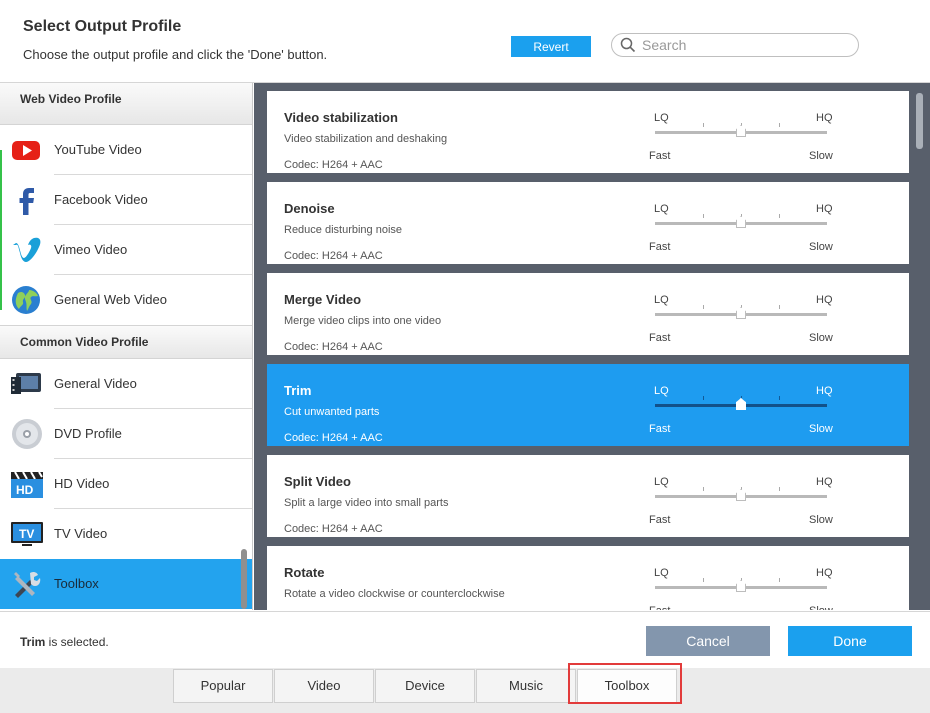 This screenshot has height=713, width=930. I want to click on tools-icon, so click(27, 584).